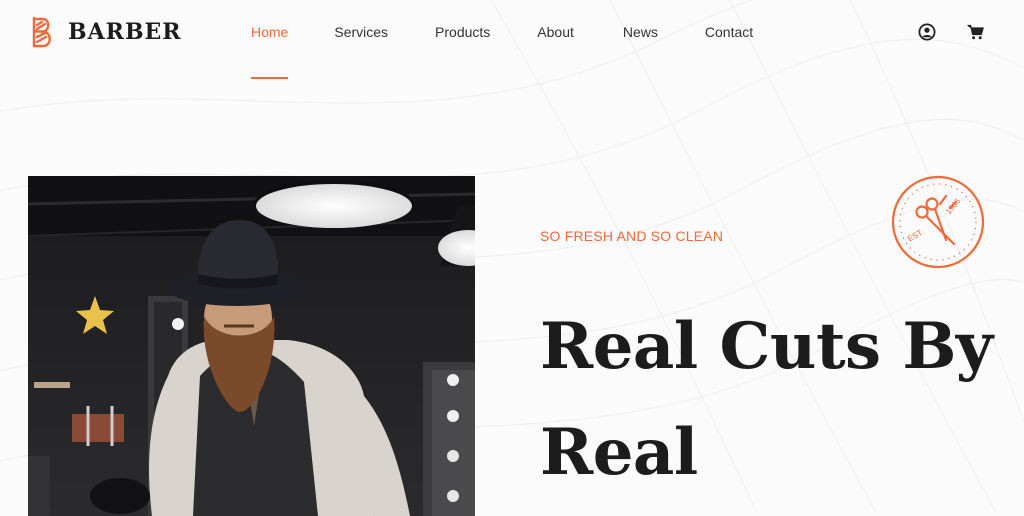  Describe the element at coordinates (976, 32) in the screenshot. I see `cart-icon` at that location.